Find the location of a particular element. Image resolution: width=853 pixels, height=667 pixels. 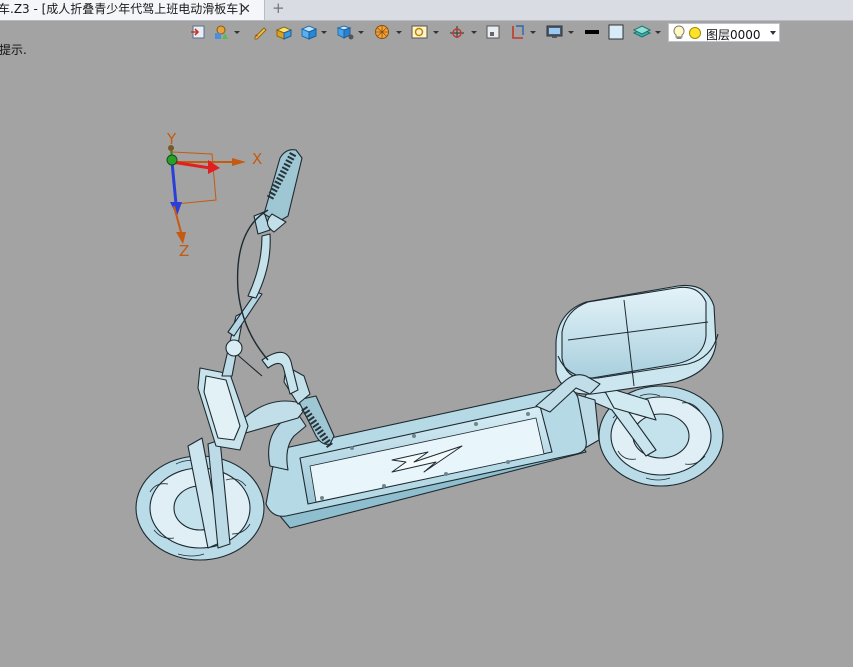

zoom-fit-icon is located at coordinates (420, 33).